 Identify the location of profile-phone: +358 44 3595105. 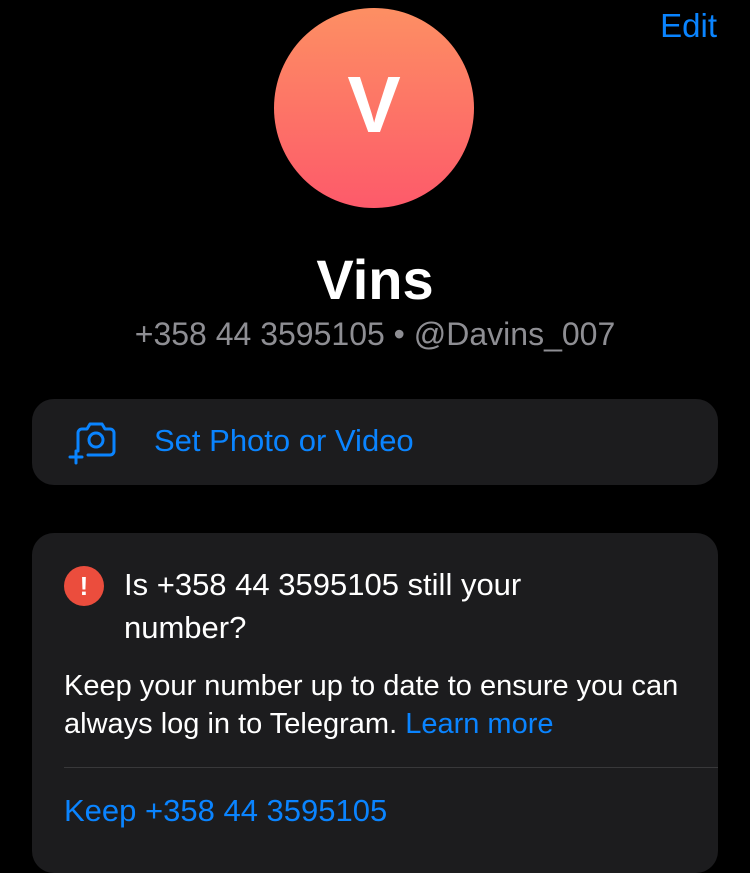
(259, 334).